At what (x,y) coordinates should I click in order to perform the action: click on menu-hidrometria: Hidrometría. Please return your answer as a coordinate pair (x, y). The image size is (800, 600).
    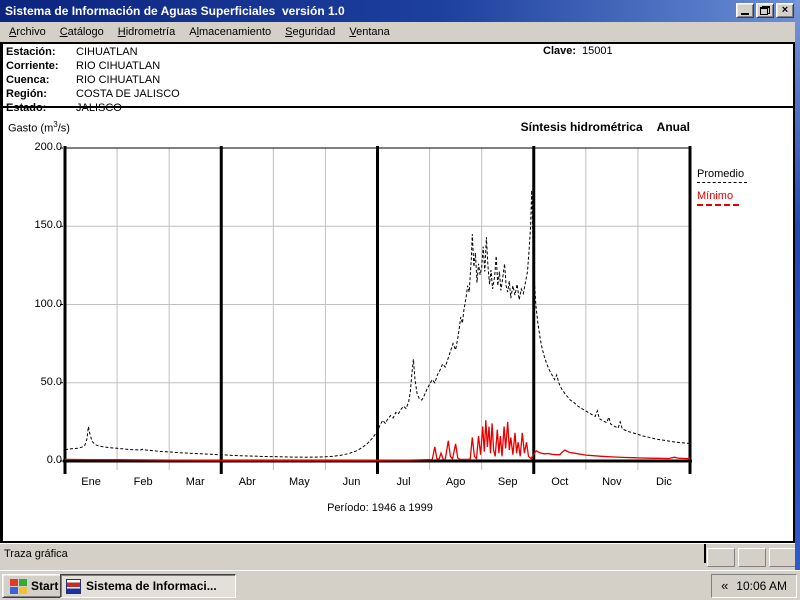
    Looking at the image, I should click on (146, 32).